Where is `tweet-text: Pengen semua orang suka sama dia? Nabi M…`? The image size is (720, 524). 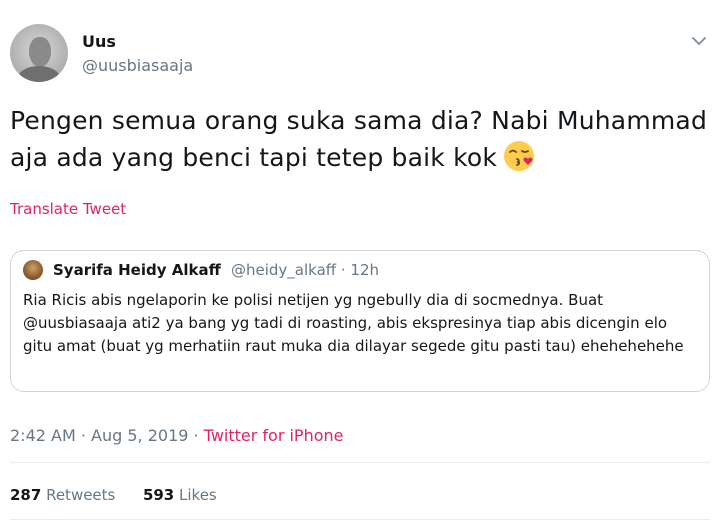
tweet-text: Pengen semua orang suka sama dia? Nabi M… is located at coordinates (360, 139).